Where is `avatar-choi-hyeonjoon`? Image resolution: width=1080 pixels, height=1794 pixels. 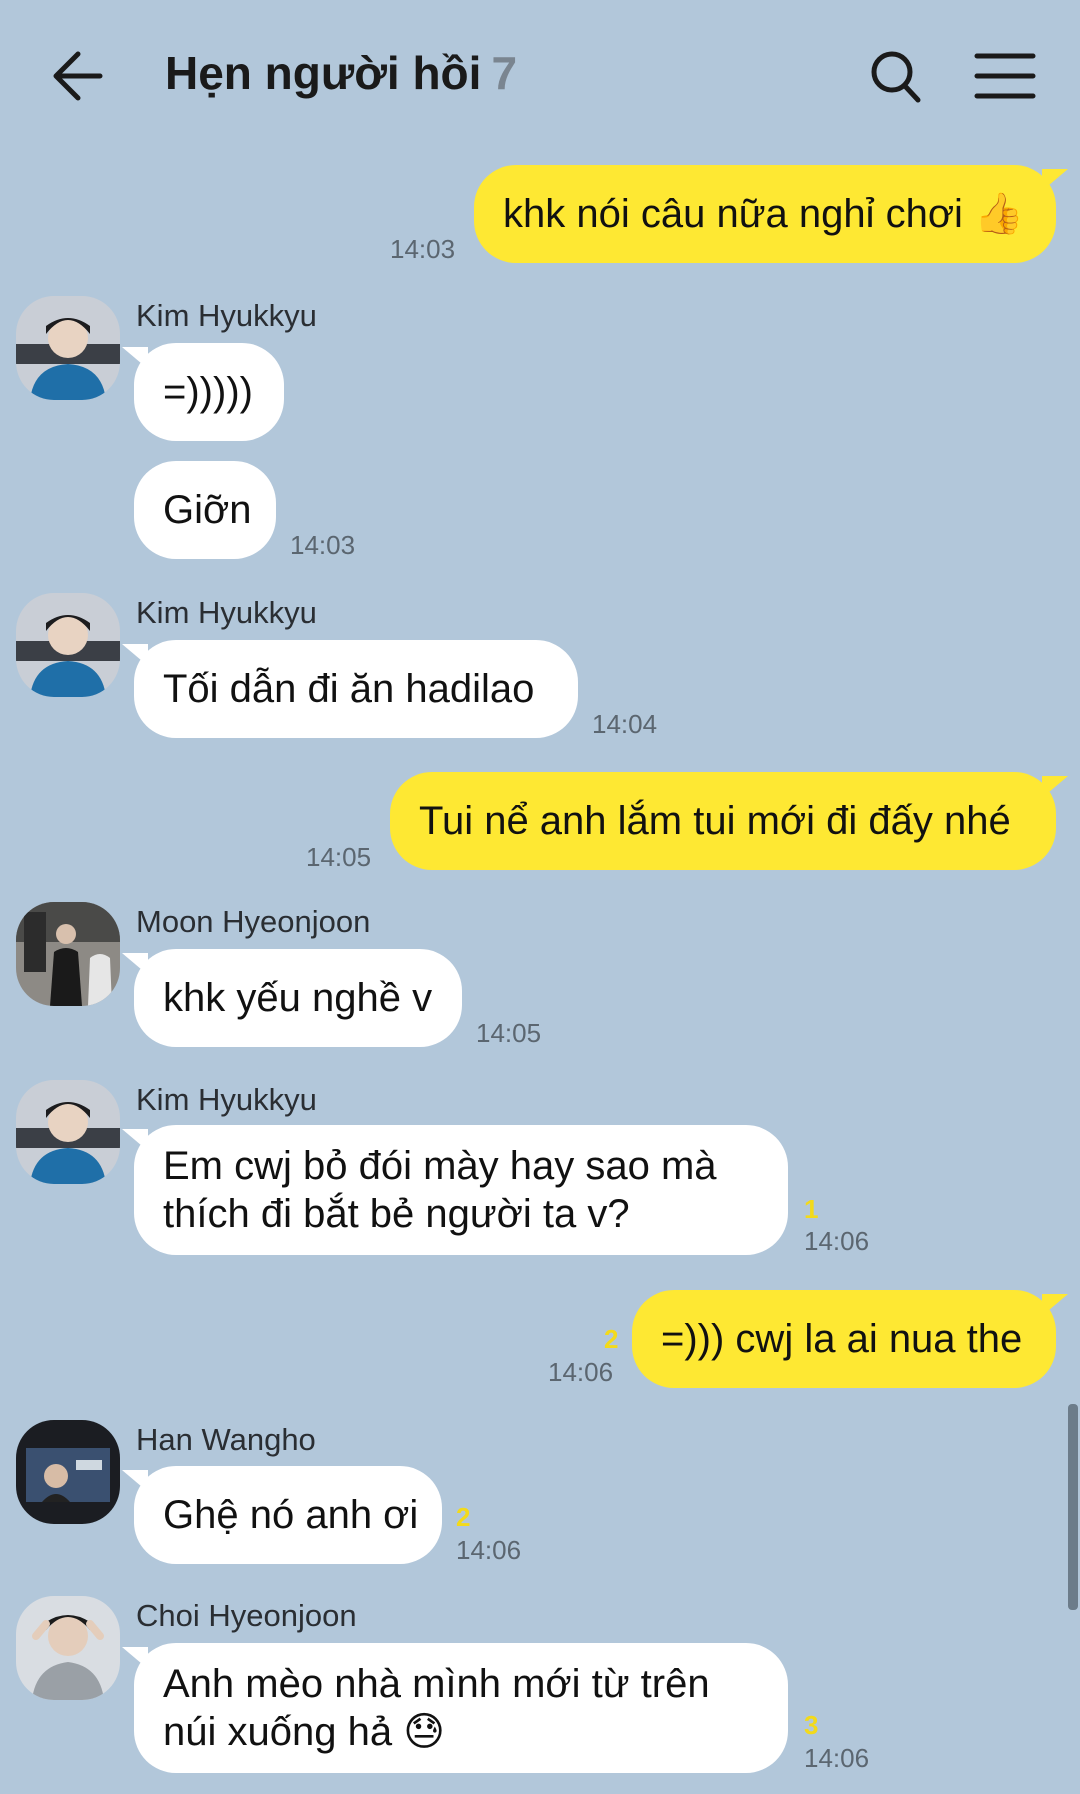 avatar-choi-hyeonjoon is located at coordinates (68, 1648).